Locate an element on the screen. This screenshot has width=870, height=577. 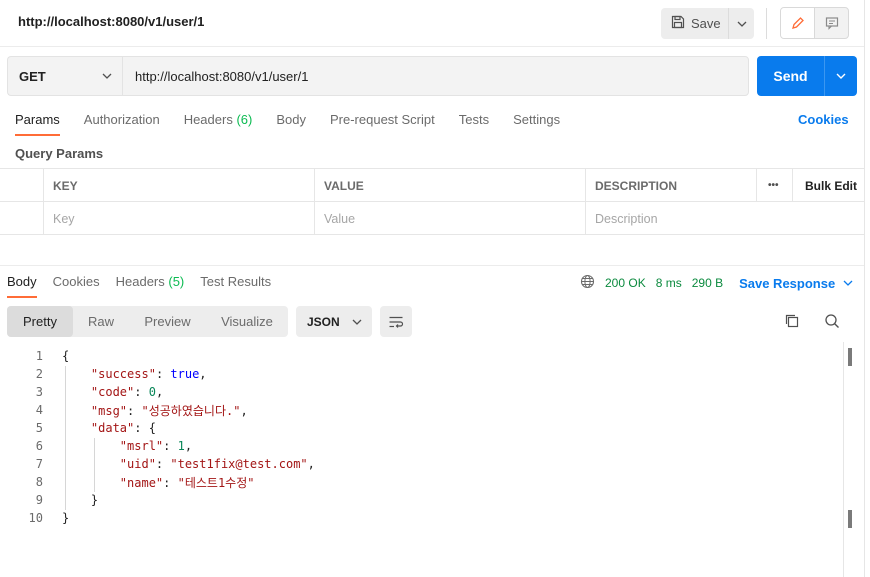
more-options-button: ••• is located at coordinates (774, 185).